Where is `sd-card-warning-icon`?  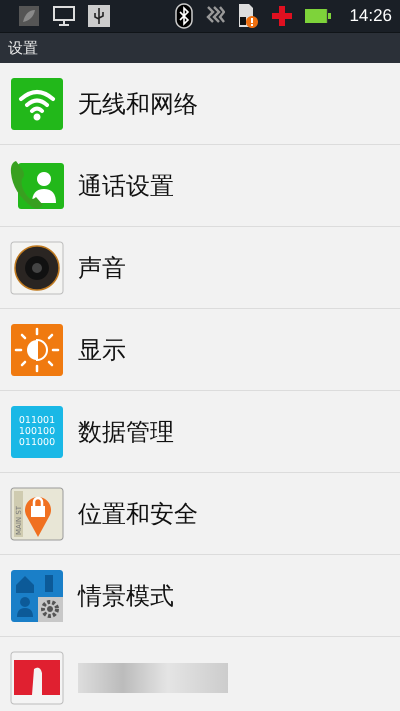
sd-card-warning-icon is located at coordinates (248, 16).